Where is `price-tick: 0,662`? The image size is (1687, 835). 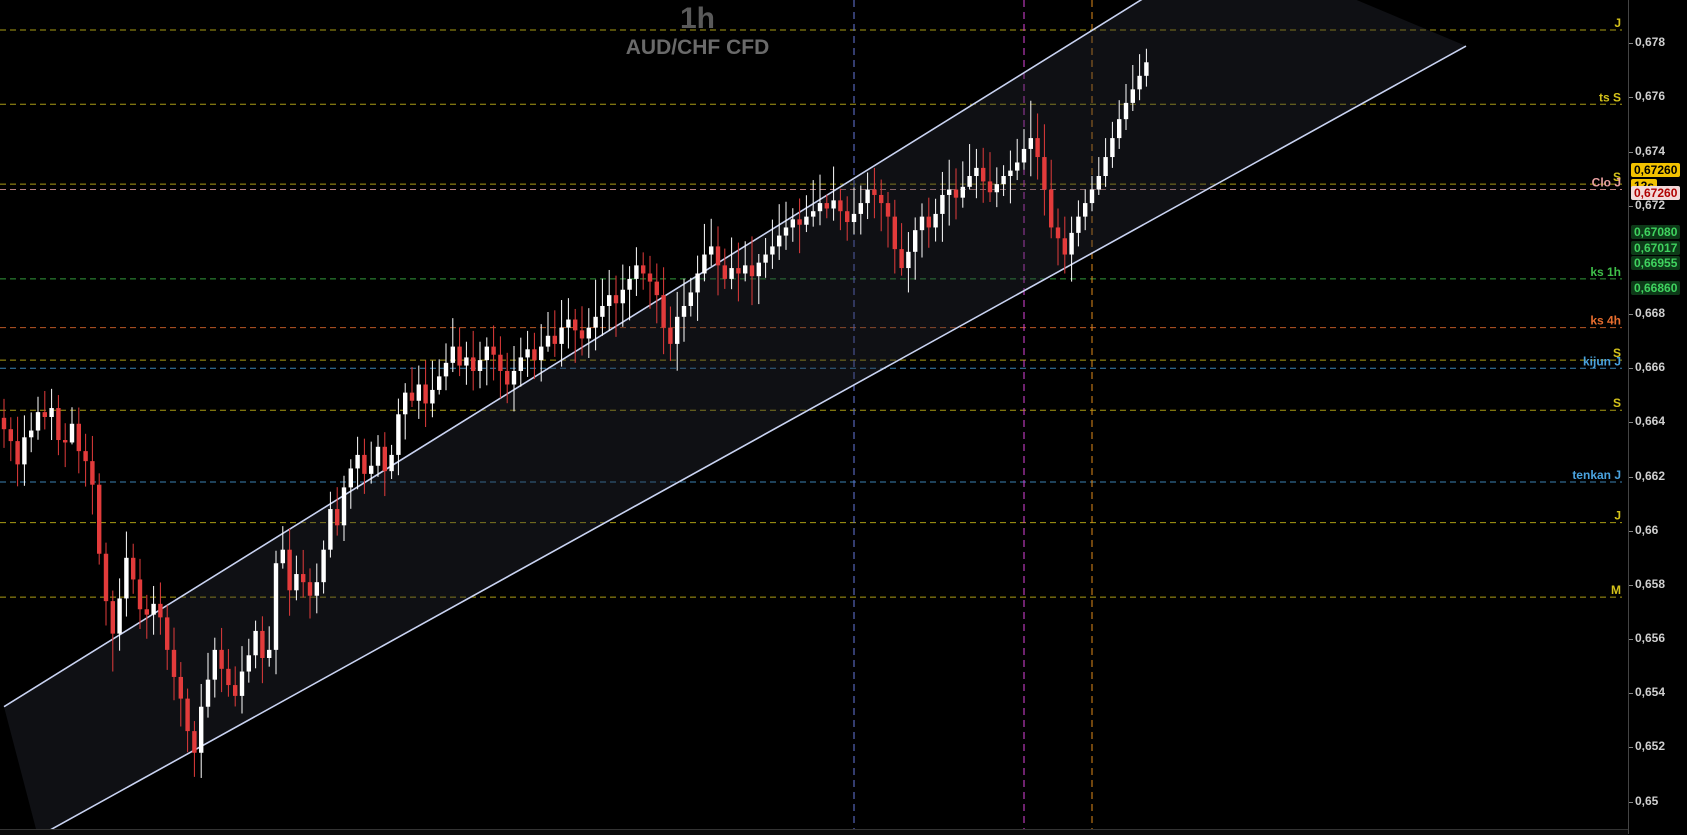
price-tick: 0,662 is located at coordinates (1650, 475).